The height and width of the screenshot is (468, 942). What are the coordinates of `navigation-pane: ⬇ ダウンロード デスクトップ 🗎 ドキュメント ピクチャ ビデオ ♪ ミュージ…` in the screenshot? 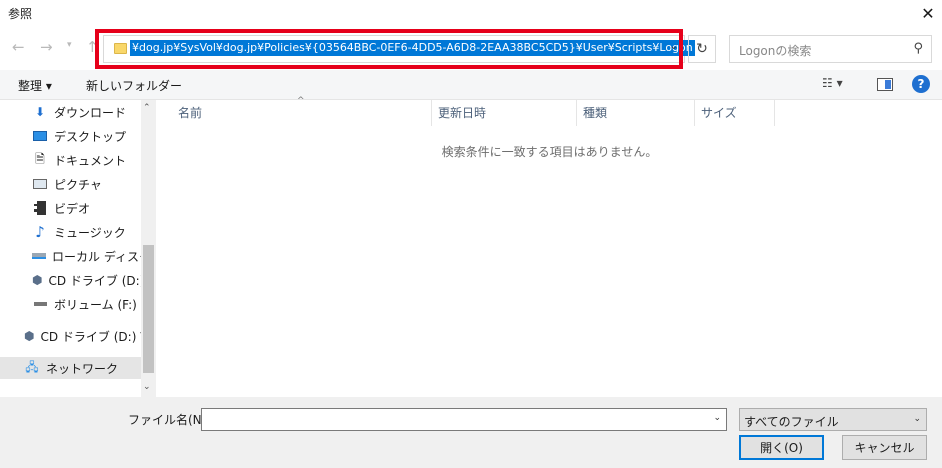 It's located at (78, 248).